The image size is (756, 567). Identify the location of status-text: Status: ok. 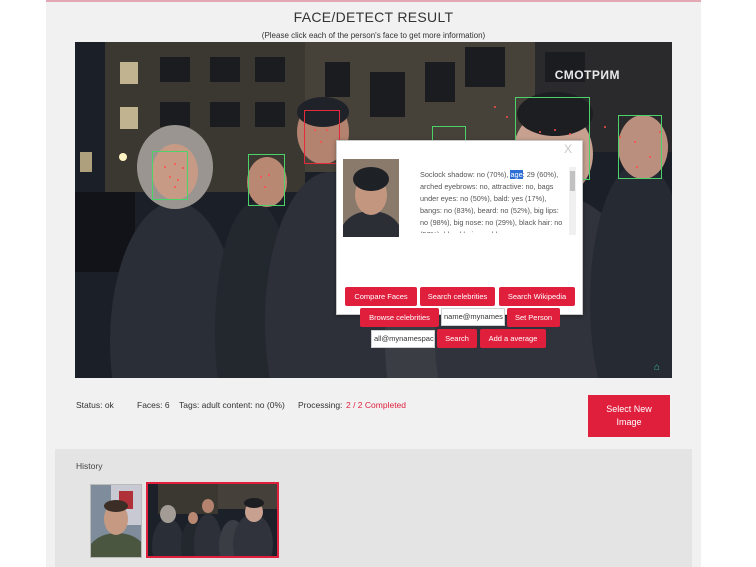
(95, 405).